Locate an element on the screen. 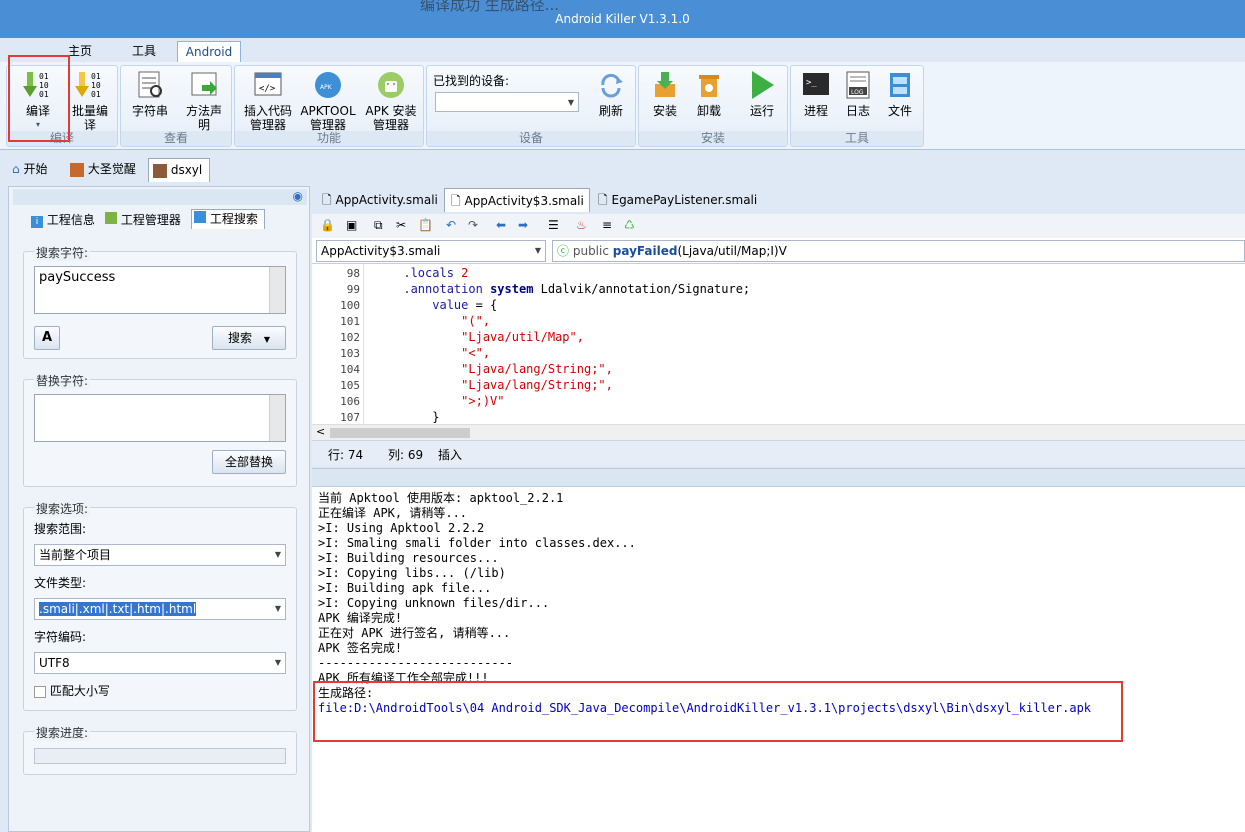  font-options-button: A is located at coordinates (47, 338).